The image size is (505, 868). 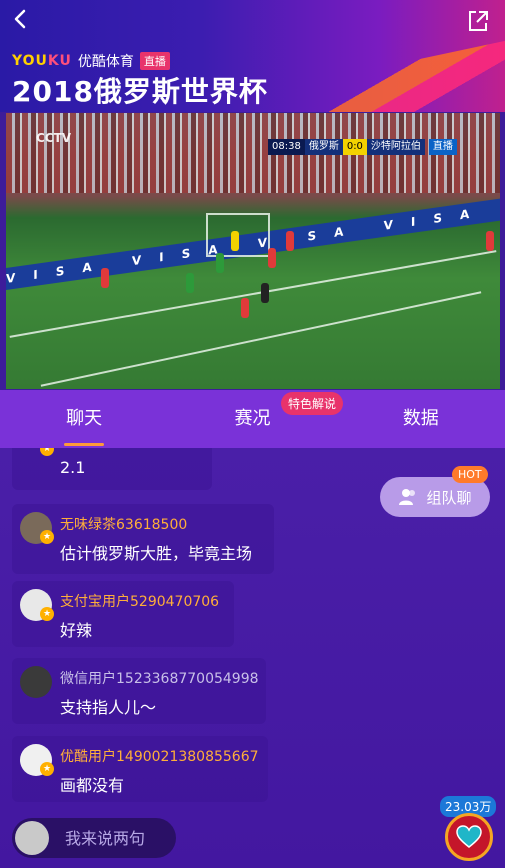 I want to click on brand-row: YOUKU 优酷体育 直播, so click(x=91, y=61).